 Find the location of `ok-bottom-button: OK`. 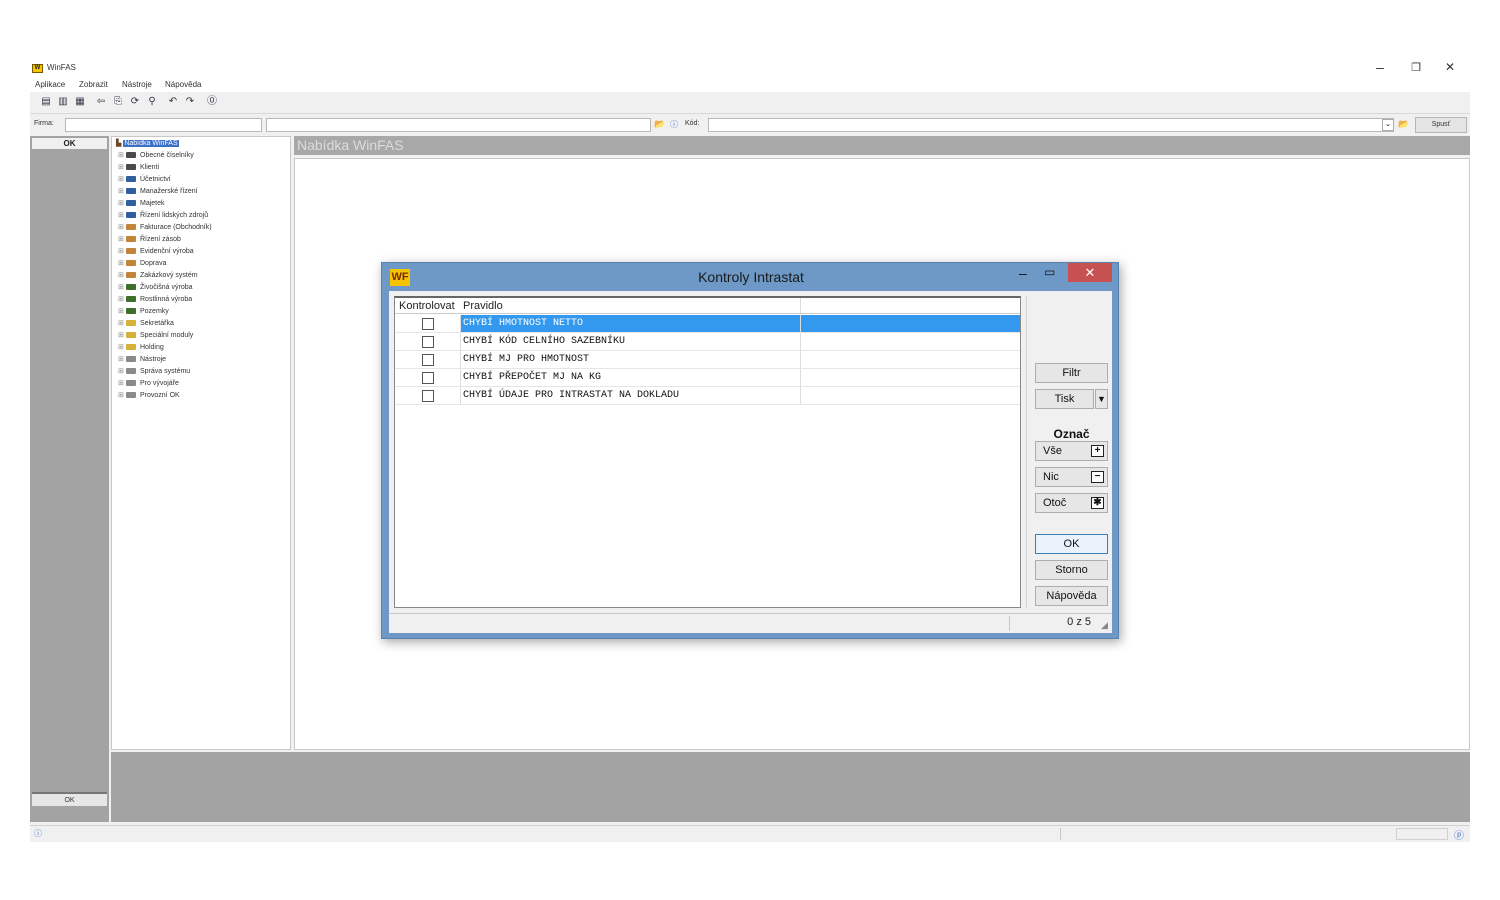

ok-bottom-button: OK is located at coordinates (69, 799).